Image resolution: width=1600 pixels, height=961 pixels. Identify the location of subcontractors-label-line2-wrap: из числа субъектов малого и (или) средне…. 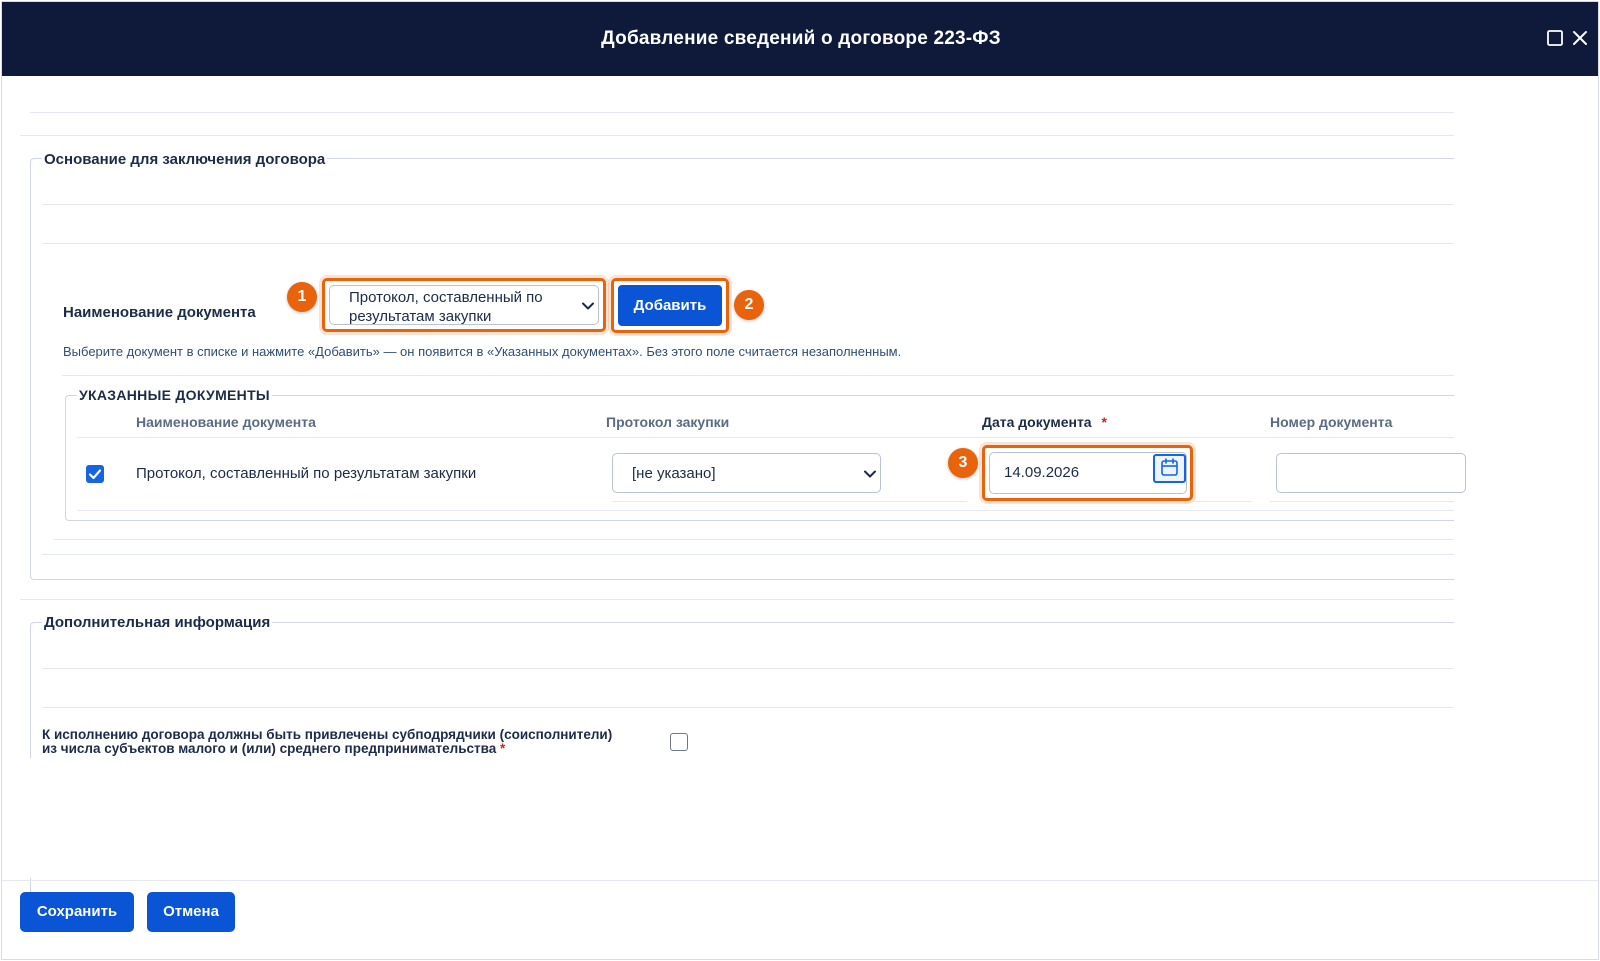
(352, 749).